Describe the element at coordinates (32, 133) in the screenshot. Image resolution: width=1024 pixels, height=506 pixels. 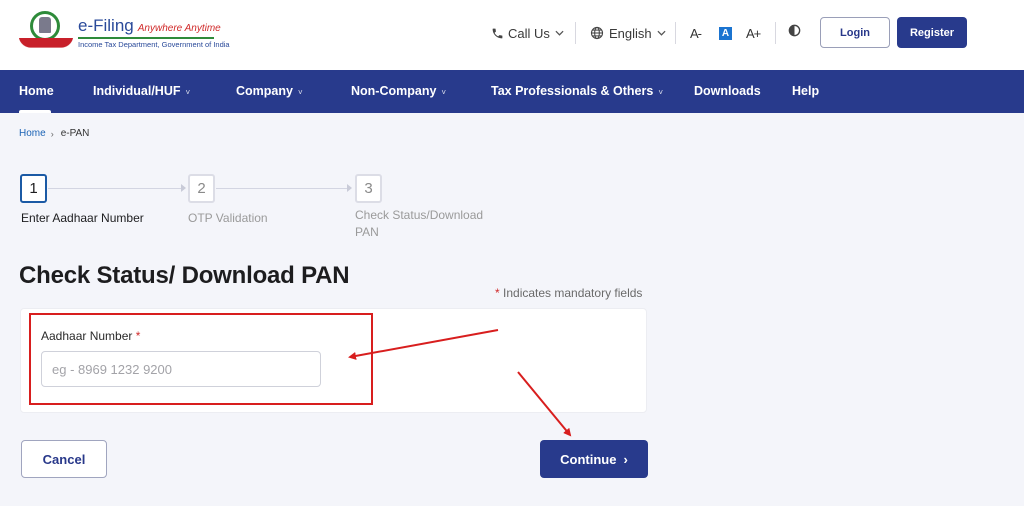
I see `breadcrumb-home-link: Home` at that location.